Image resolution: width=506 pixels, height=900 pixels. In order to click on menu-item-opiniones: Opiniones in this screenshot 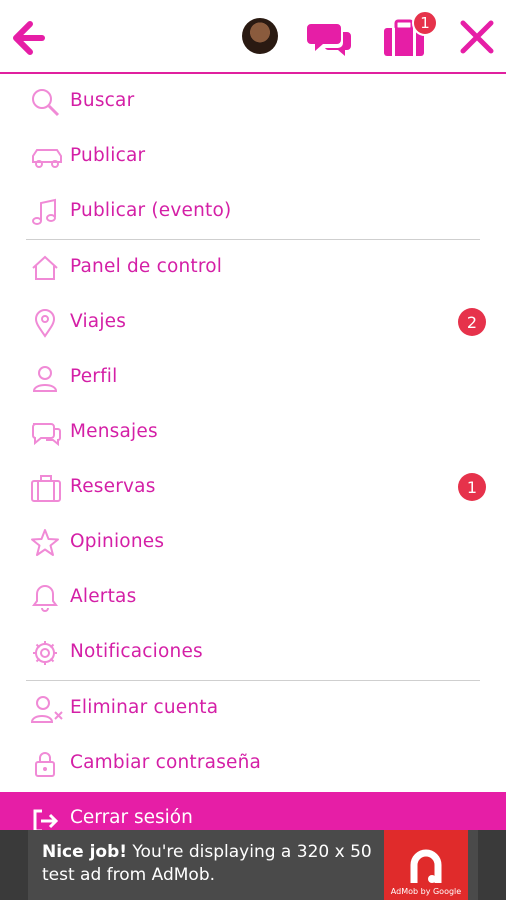, I will do `click(253, 542)`.